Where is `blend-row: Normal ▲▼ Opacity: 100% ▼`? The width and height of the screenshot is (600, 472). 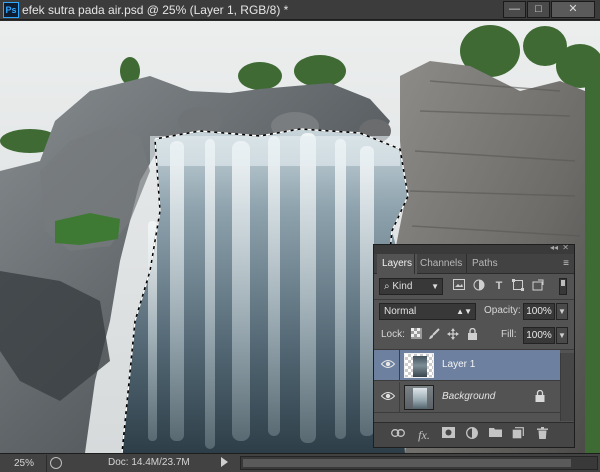
blend-row: Normal ▲▼ Opacity: 100% ▼ is located at coordinates (474, 312).